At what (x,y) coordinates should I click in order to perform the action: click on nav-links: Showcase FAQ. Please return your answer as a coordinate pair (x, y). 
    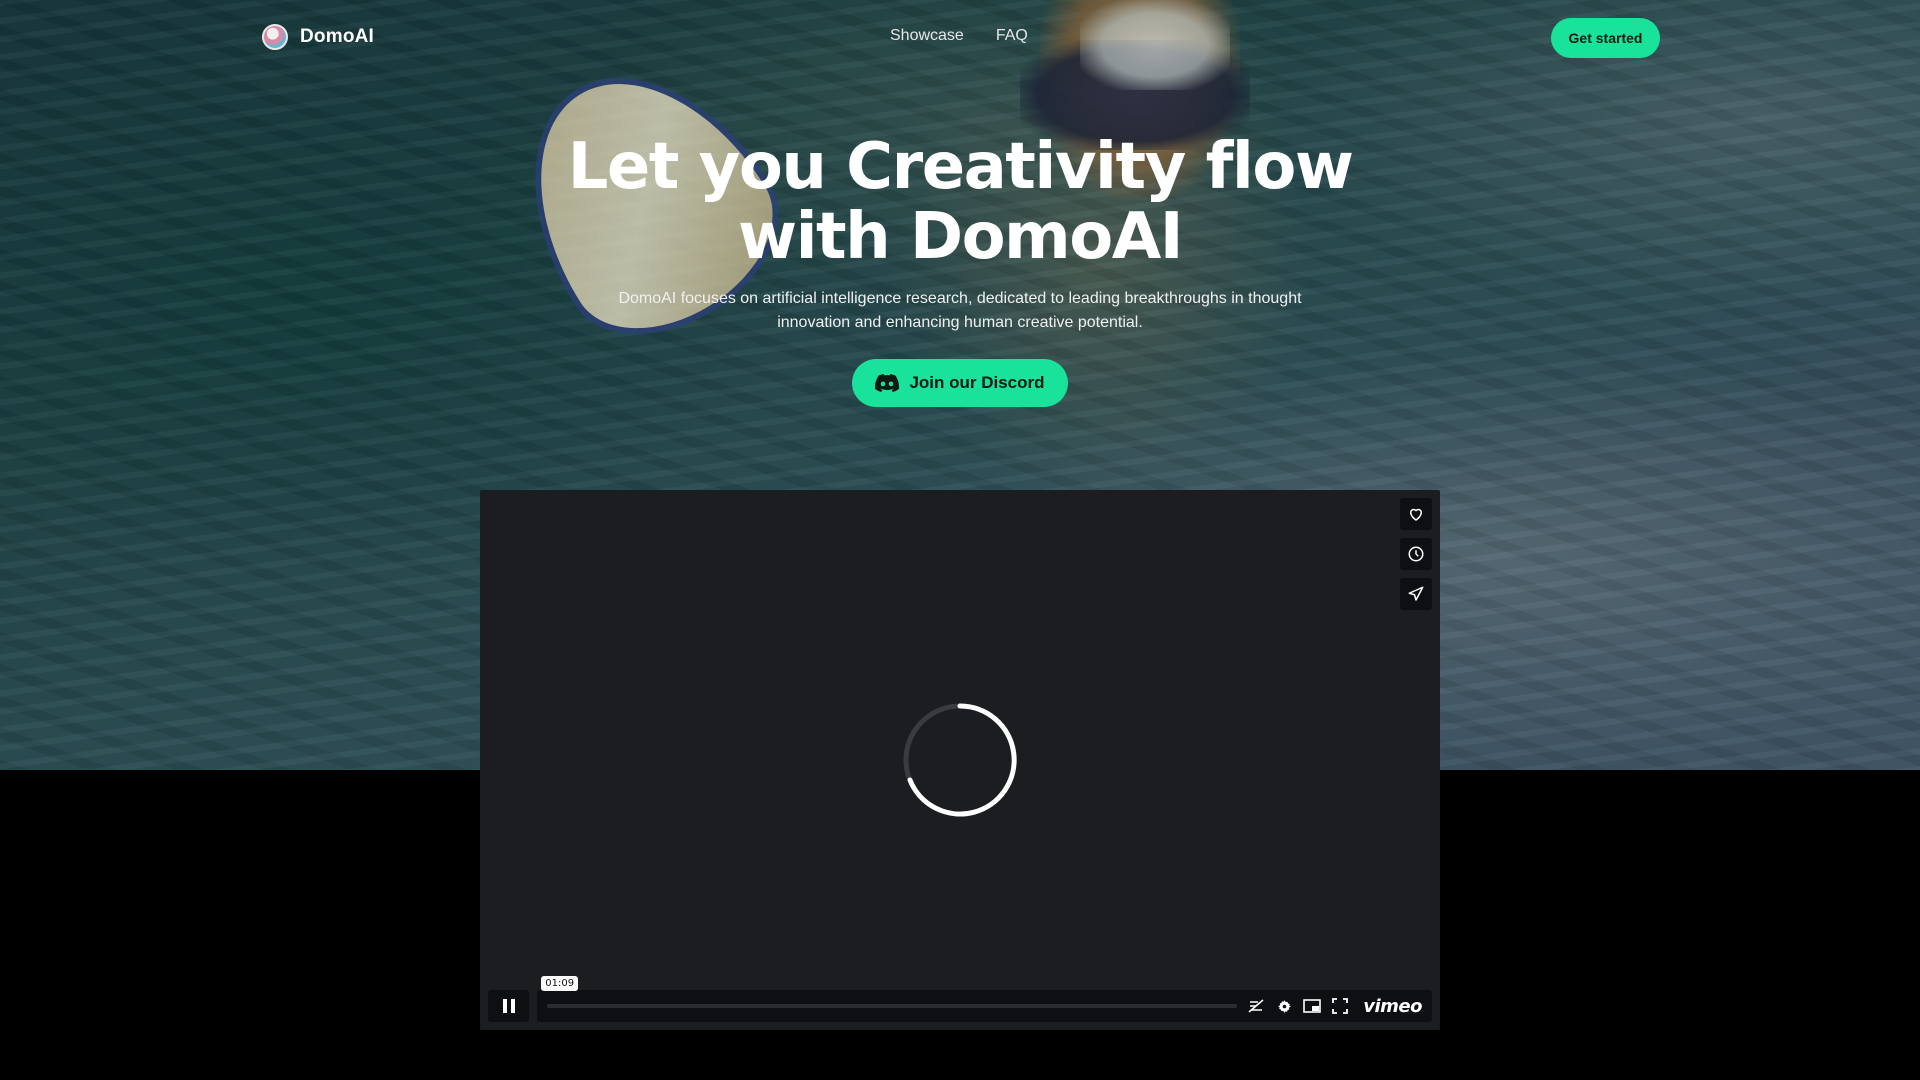
    Looking at the image, I should click on (959, 36).